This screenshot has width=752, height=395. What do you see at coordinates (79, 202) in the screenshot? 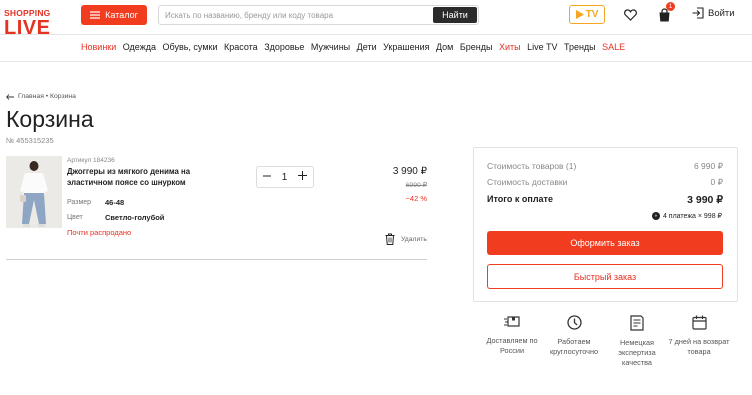
I see `size-label: Размер` at bounding box center [79, 202].